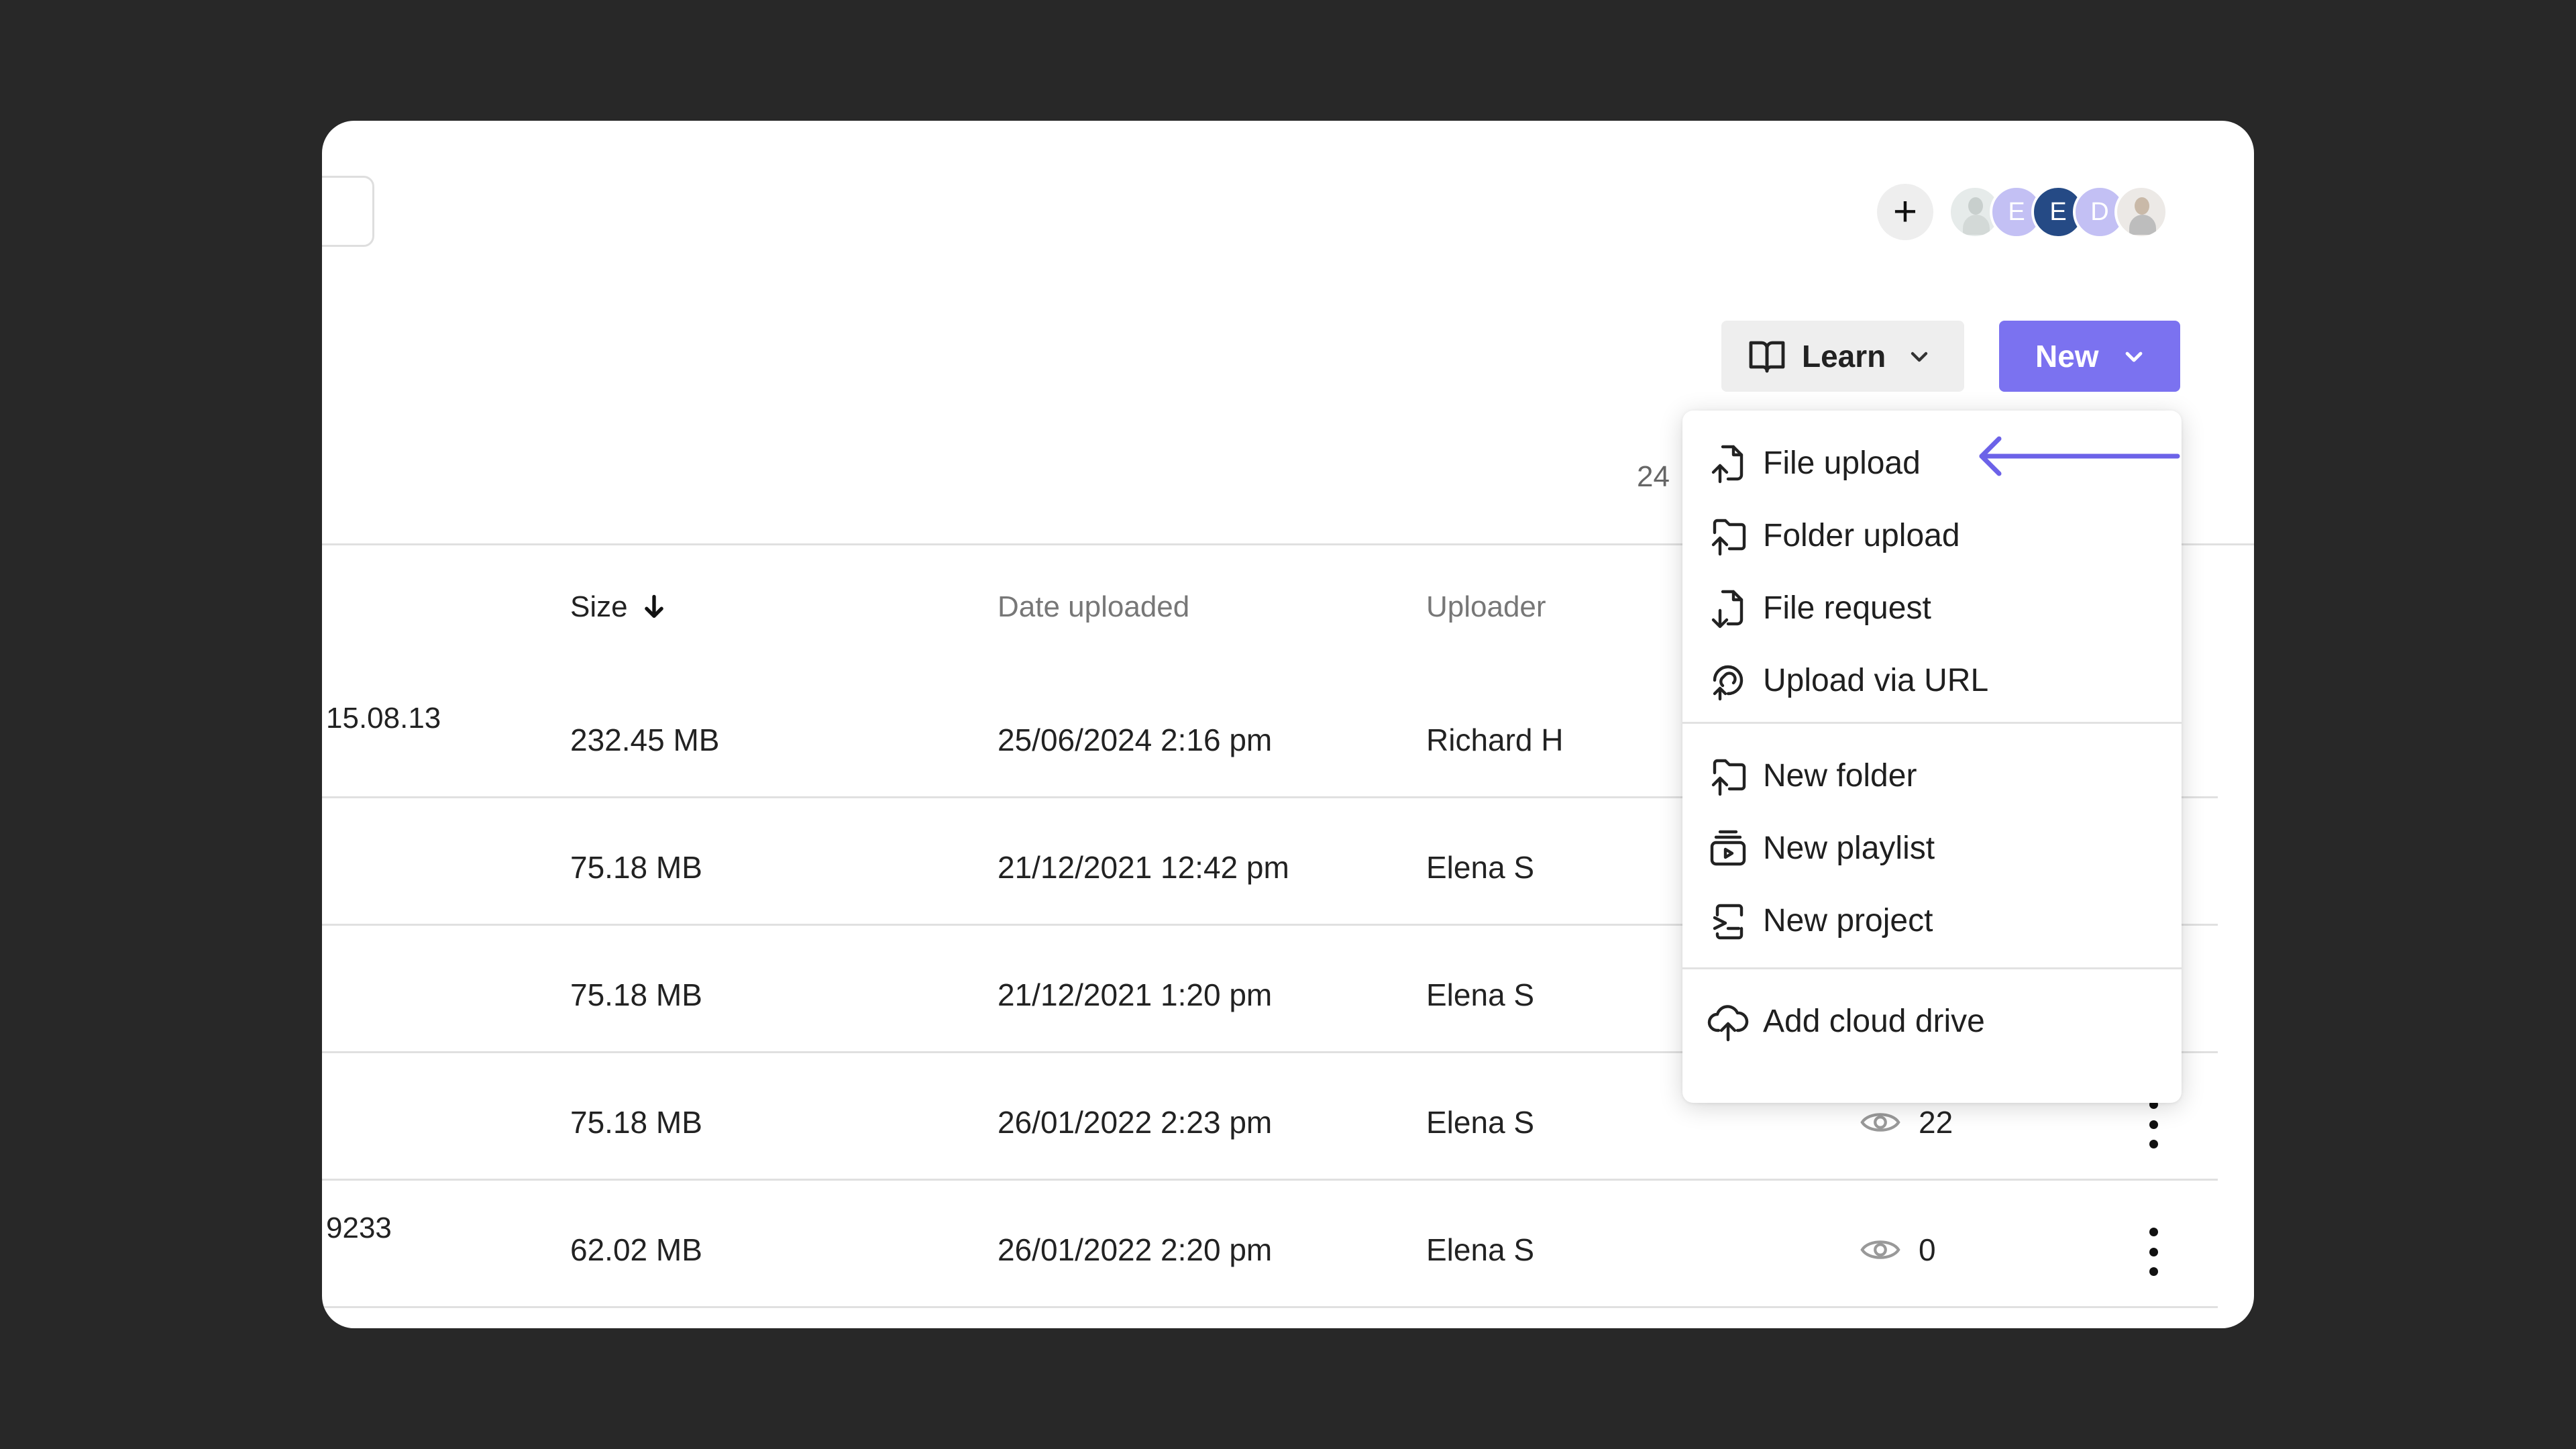  Describe the element at coordinates (1932, 680) in the screenshot. I see `menu-item-upload-via-url: Upload via URL` at that location.